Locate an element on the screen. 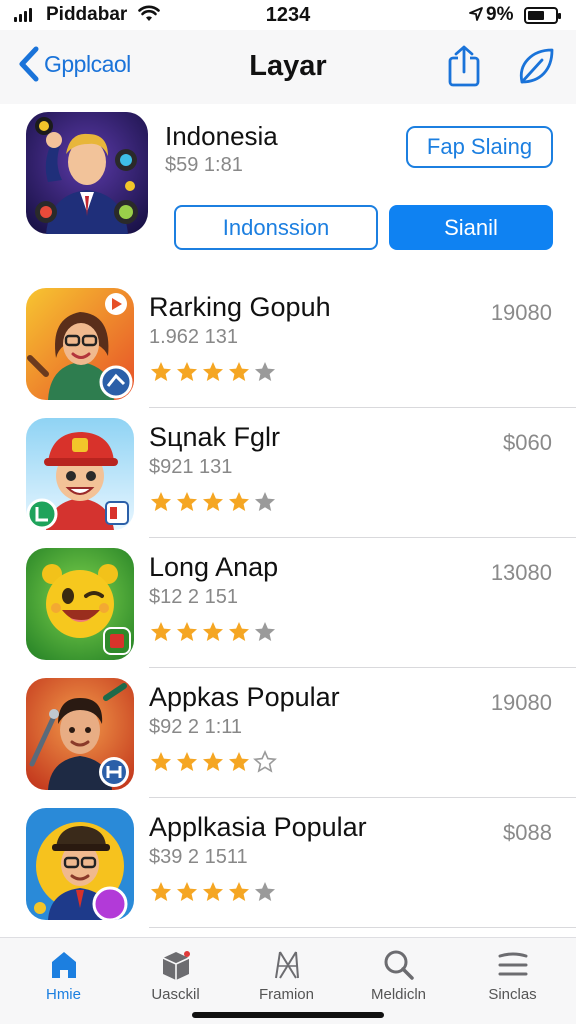 The height and width of the screenshot is (1024, 576). app-subtitle: $39 2 1511 is located at coordinates (198, 857).